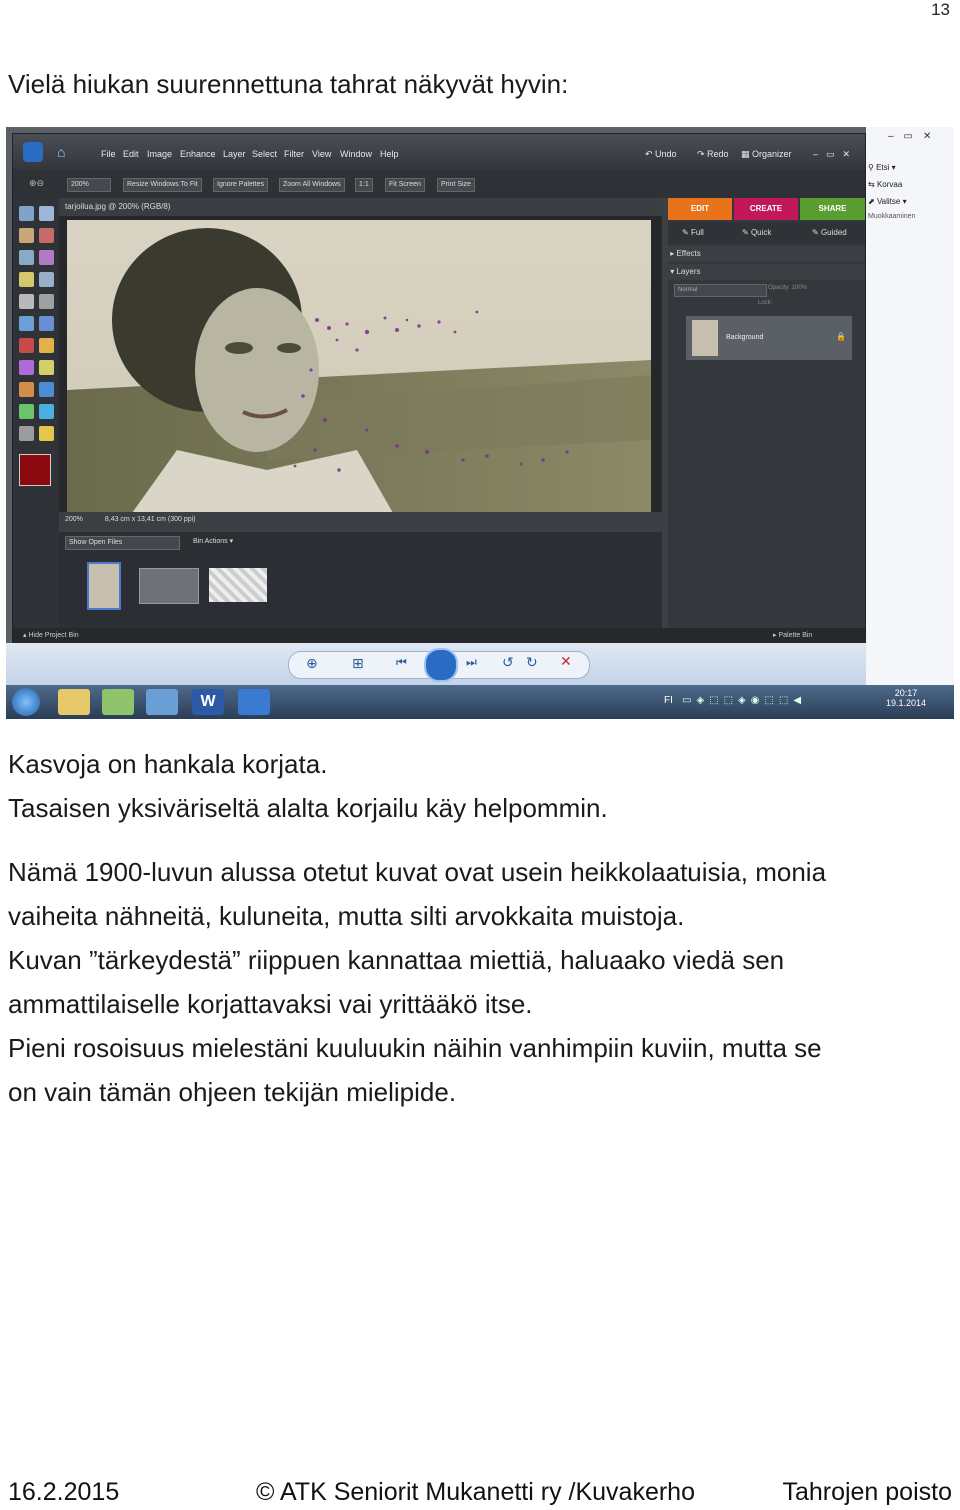 Image resolution: width=960 pixels, height=1510 pixels. What do you see at coordinates (766, 154) in the screenshot?
I see `organizer-button: ▦ Organizer` at bounding box center [766, 154].